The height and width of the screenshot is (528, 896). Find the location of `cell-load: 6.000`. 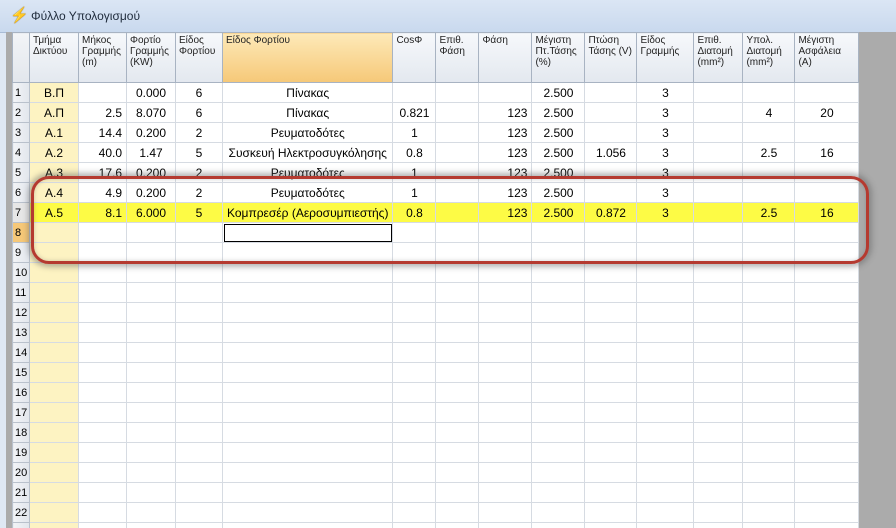

cell-load: 6.000 is located at coordinates (151, 212).